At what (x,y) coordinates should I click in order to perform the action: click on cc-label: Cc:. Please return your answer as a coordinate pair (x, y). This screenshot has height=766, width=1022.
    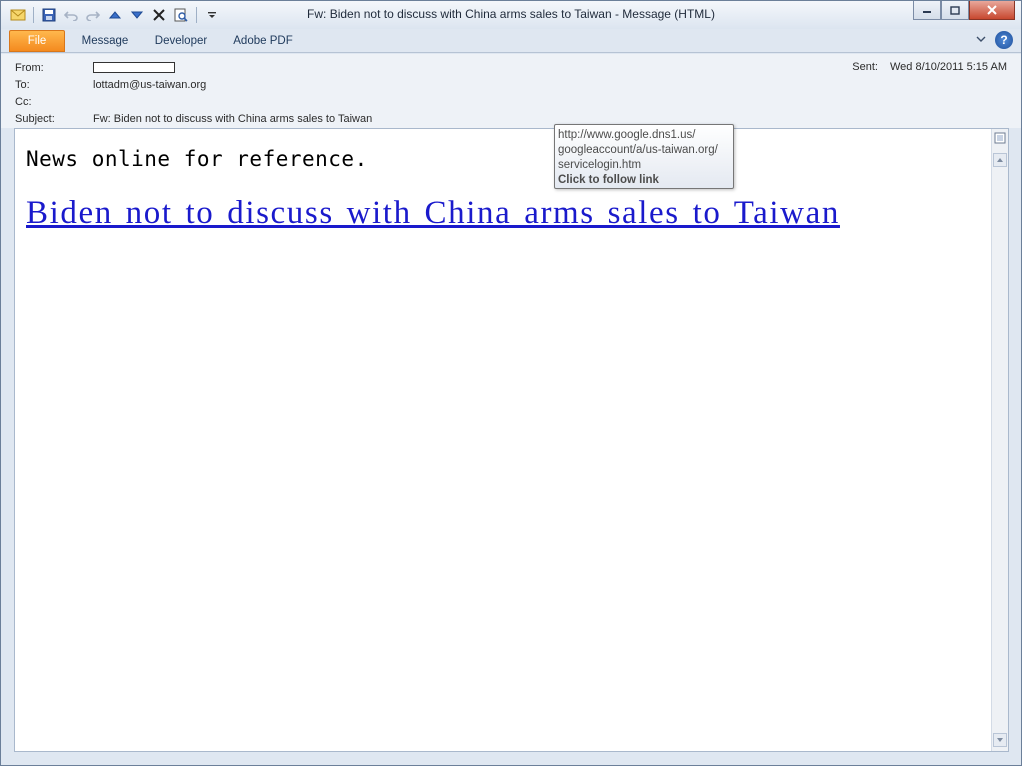
    Looking at the image, I should click on (23, 101).